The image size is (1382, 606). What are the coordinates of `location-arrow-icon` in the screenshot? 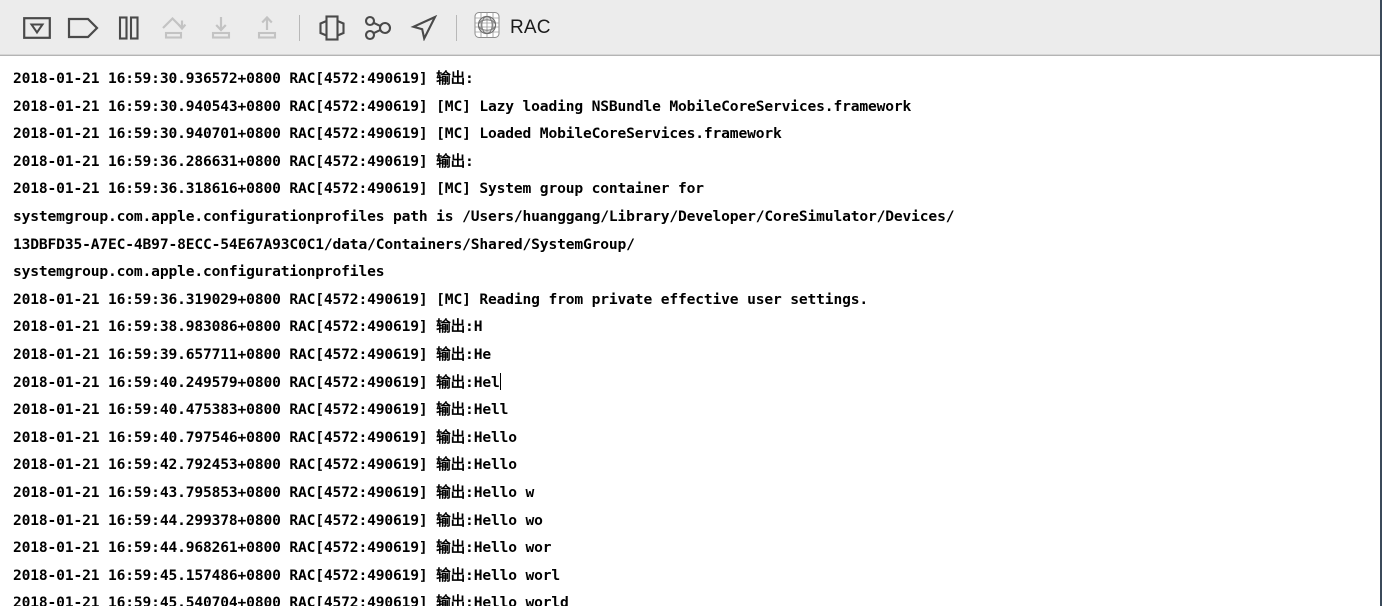 It's located at (424, 27).